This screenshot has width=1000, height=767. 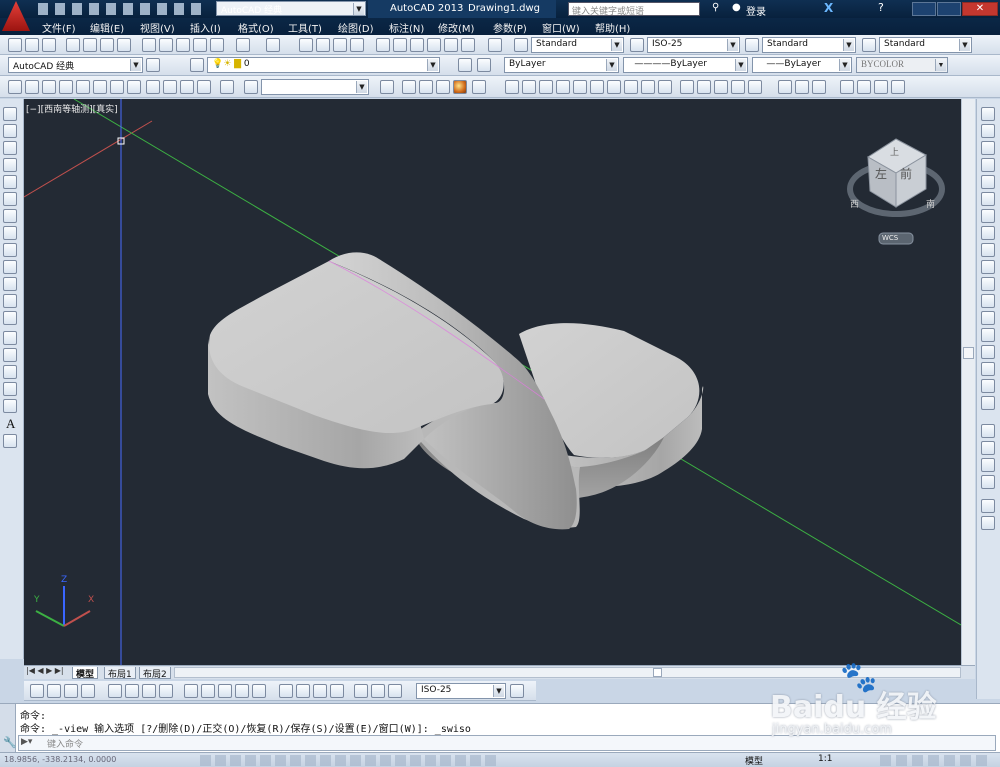 I want to click on menu-tools: 工具(T), so click(x=305, y=27).